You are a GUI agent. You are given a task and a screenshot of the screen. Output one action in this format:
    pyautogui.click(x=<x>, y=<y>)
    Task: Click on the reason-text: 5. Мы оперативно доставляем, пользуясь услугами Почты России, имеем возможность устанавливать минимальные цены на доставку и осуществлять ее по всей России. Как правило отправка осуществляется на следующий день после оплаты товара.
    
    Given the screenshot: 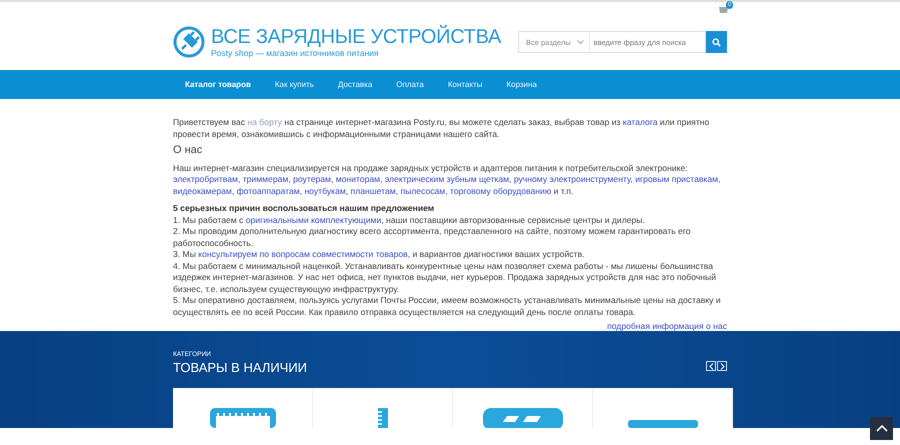 What is the action you would take?
    pyautogui.click(x=447, y=306)
    